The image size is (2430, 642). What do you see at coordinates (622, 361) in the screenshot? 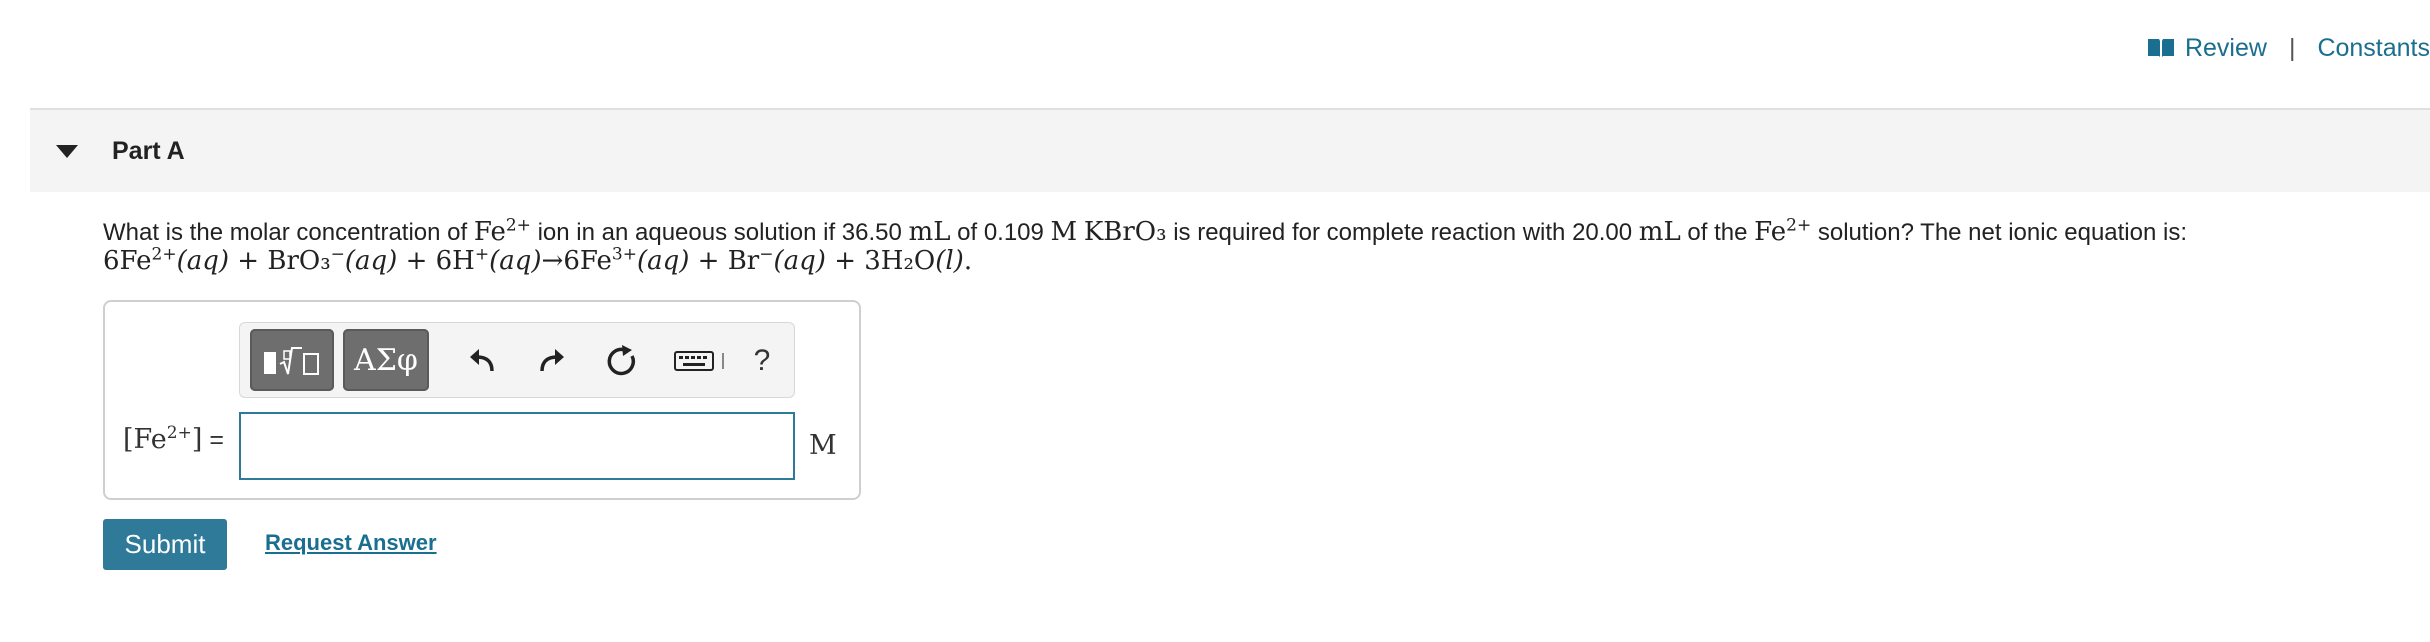
I see `reset-icon` at bounding box center [622, 361].